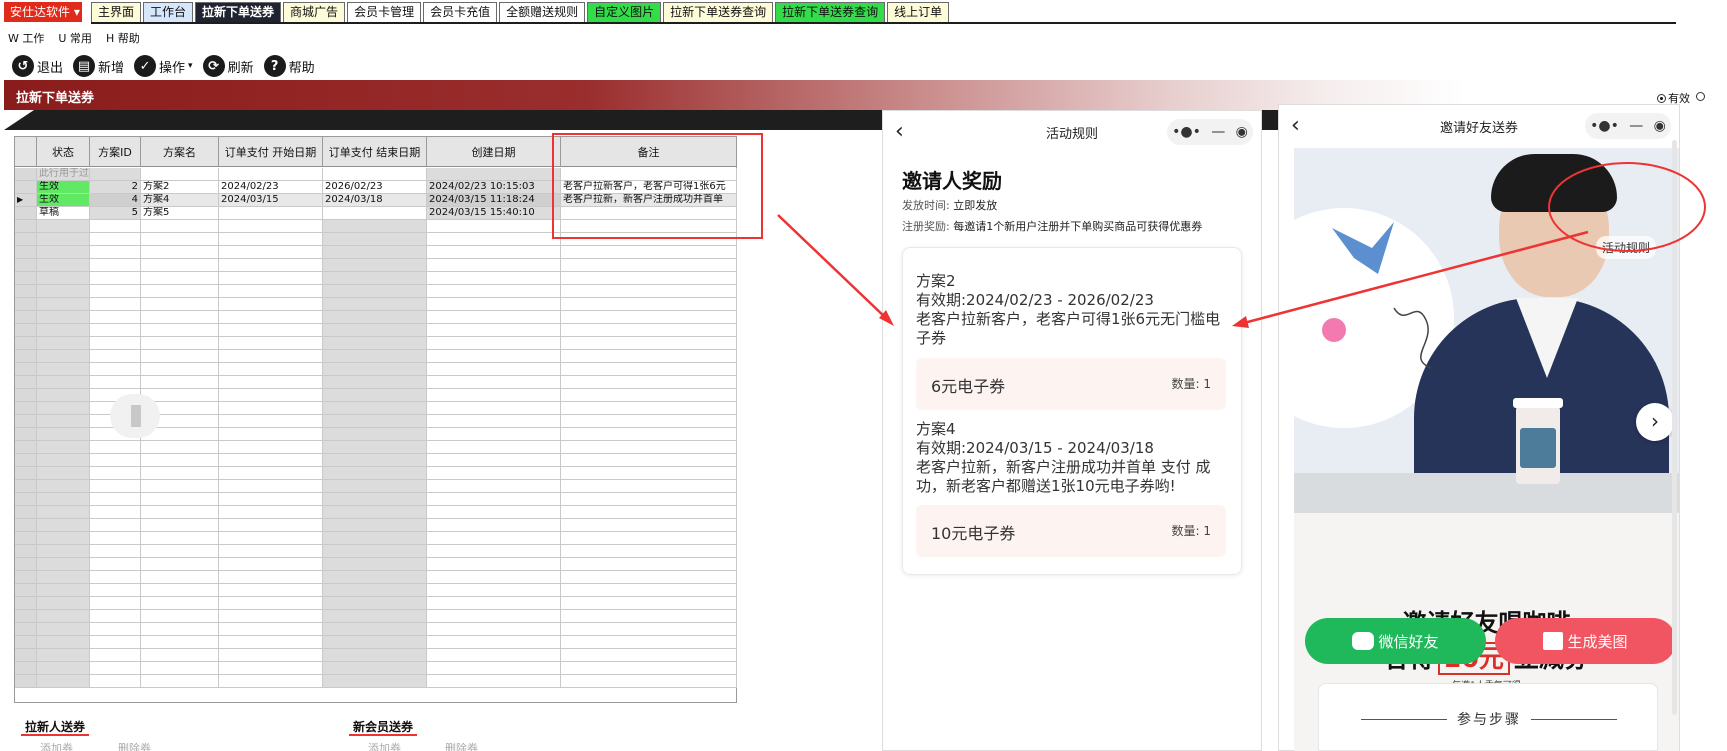  I want to click on annotation-overlay, so click(1241, 245).